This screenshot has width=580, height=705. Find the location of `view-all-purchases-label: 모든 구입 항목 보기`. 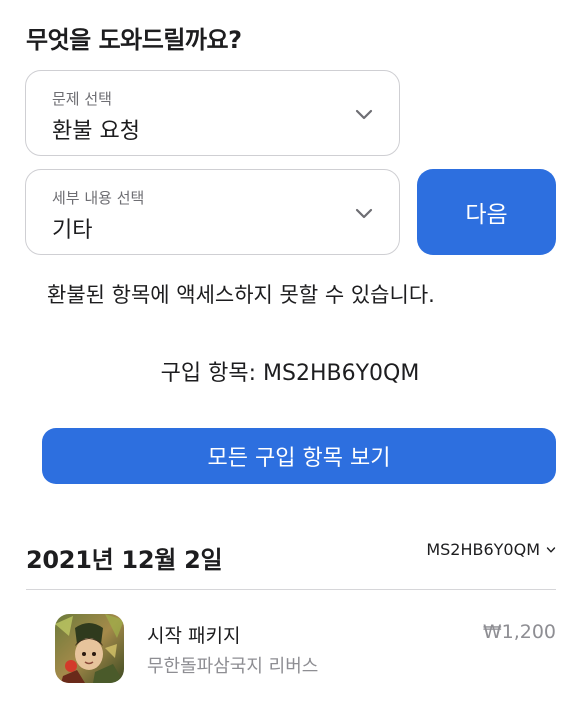

view-all-purchases-label: 모든 구입 항목 보기 is located at coordinates (299, 458).